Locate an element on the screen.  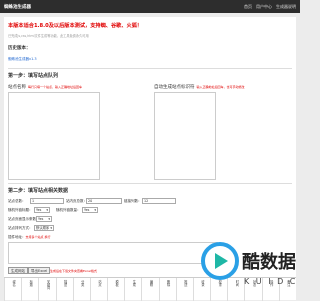
top-bar: 蜘蛛池生成器 首页 用户中心 生成器说明 is located at coordinates (150, 6).